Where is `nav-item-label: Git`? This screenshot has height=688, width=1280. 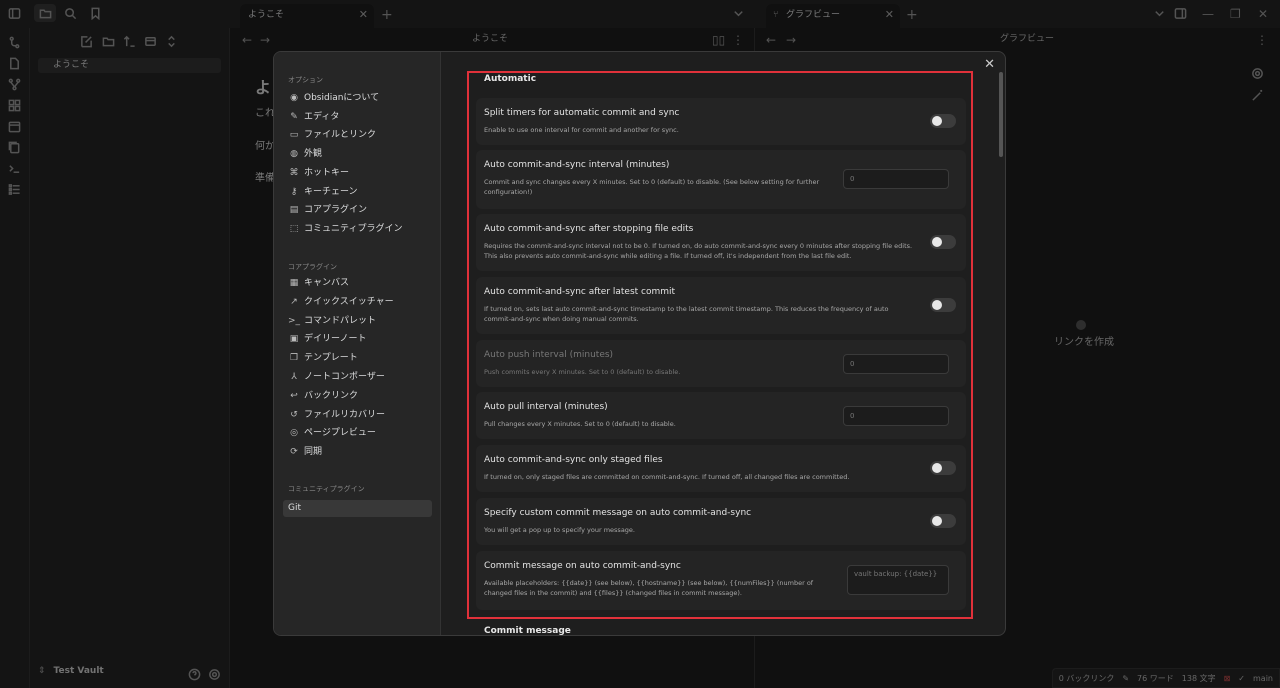 nav-item-label: Git is located at coordinates (295, 508).